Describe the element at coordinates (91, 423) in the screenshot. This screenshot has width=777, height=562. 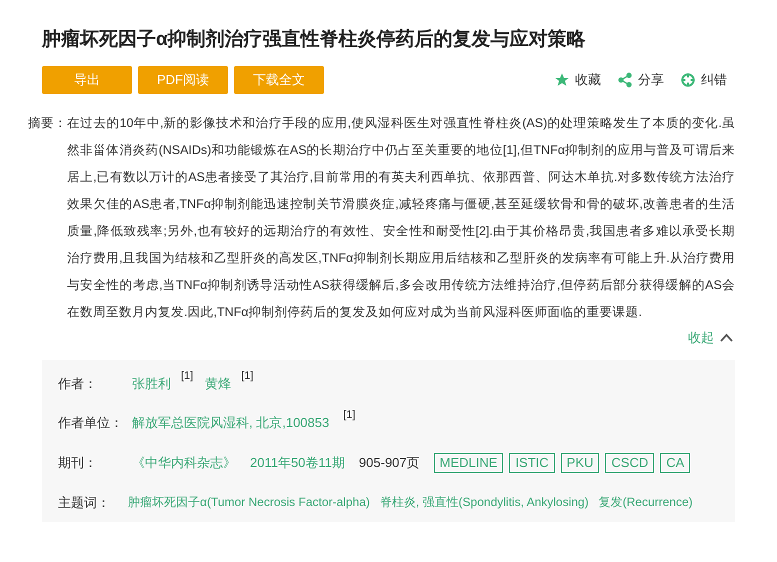
I see `field-label: 作者单位：` at that location.